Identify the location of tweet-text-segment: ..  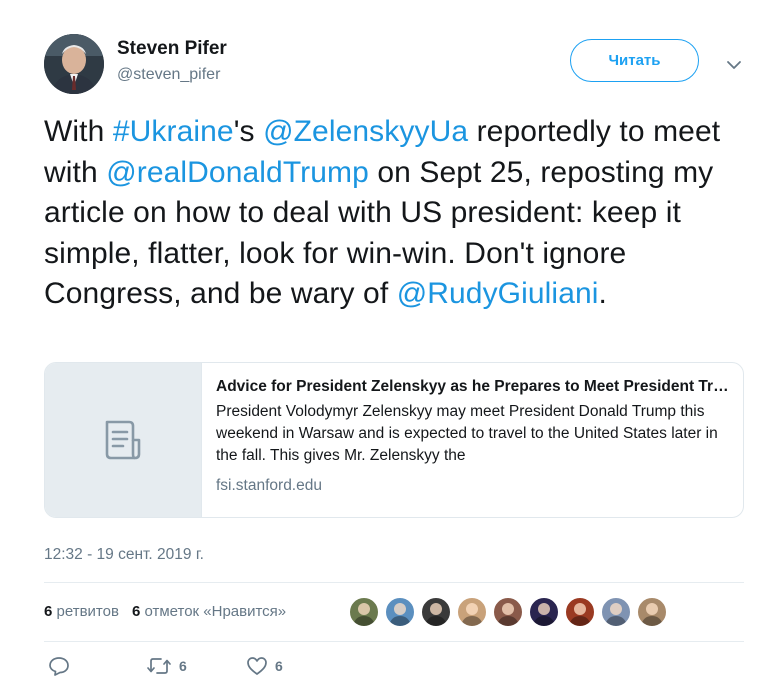
(602, 293).